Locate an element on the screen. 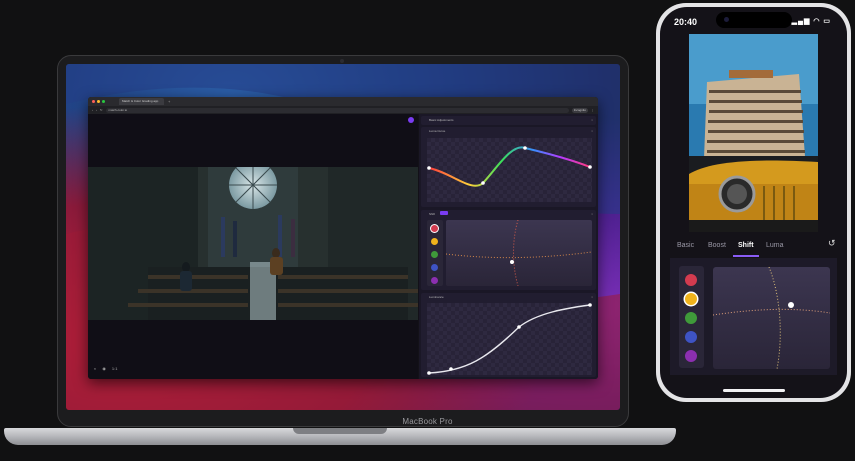 This screenshot has width=855, height=461. active-tab-indicator is located at coordinates (746, 256).